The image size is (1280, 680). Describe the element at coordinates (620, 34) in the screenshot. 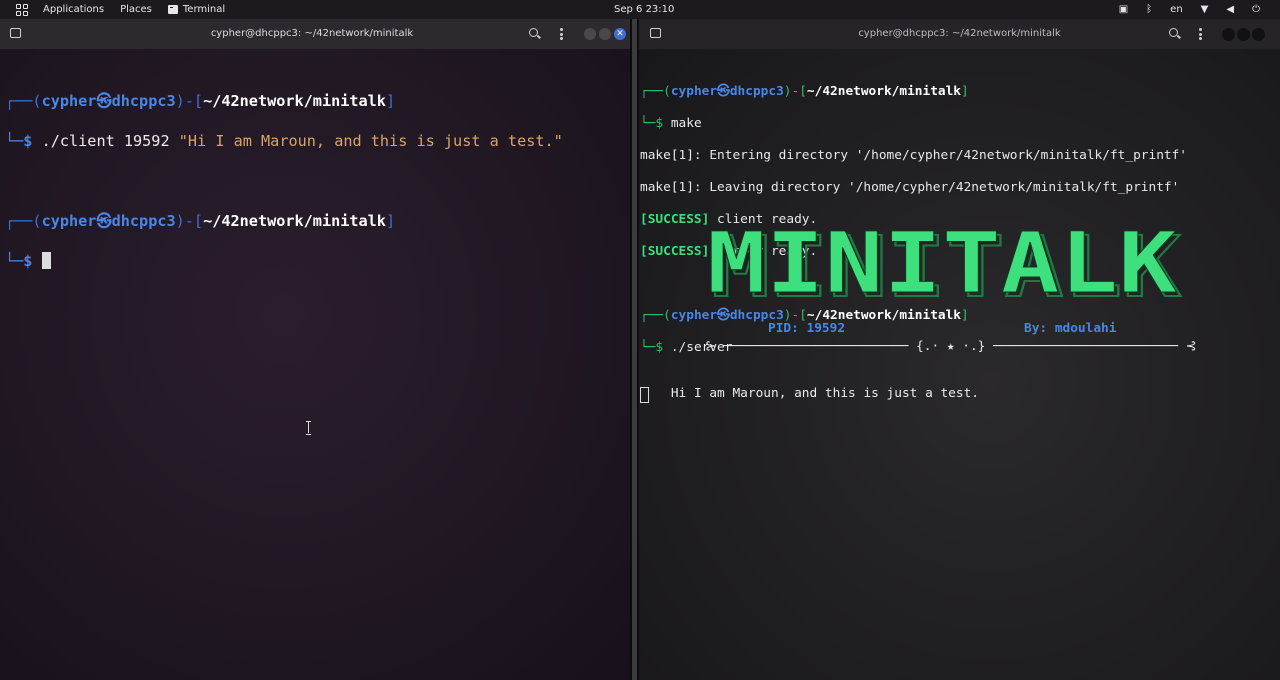

I see `close-button: ✕` at that location.